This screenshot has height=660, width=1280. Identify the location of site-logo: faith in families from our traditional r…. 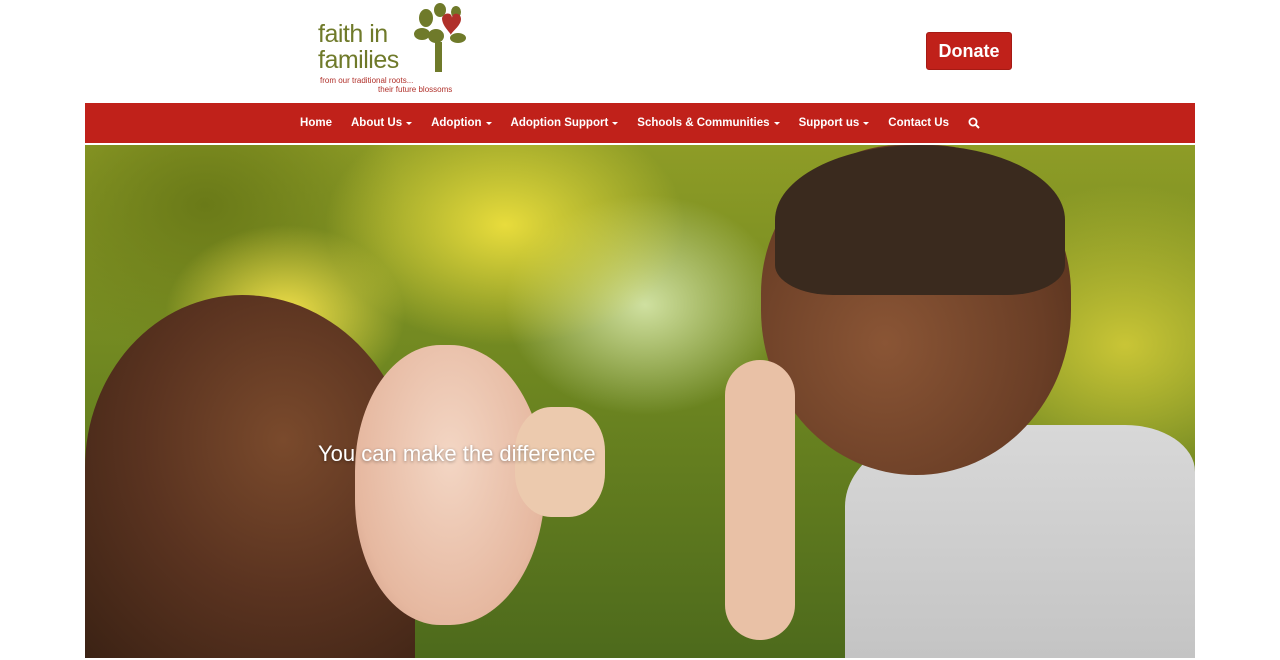
(392, 48).